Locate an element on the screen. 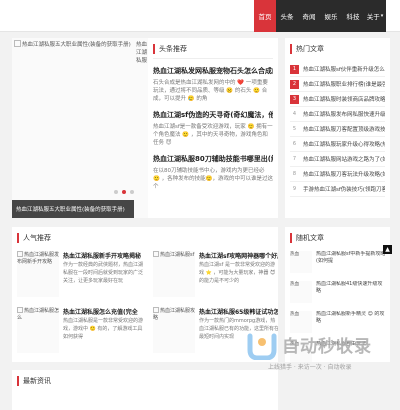 This screenshot has width=400, height=410. rank-badge: 7 is located at coordinates (294, 159).